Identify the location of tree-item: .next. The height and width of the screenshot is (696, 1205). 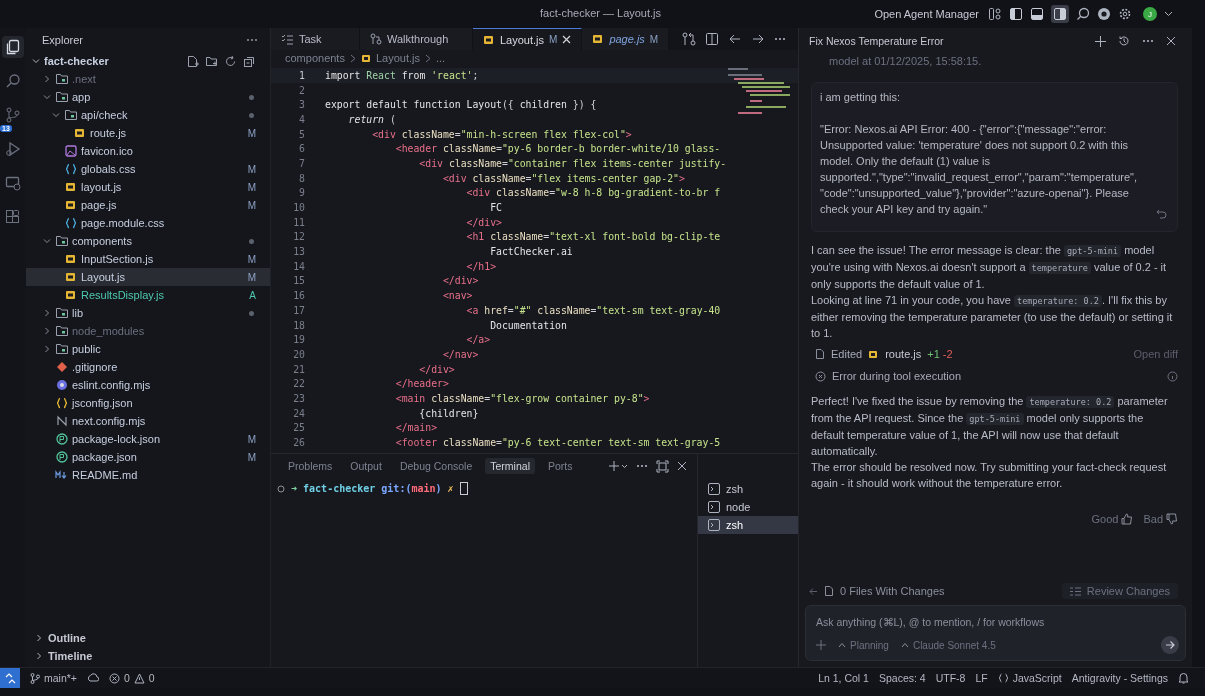
(148, 79).